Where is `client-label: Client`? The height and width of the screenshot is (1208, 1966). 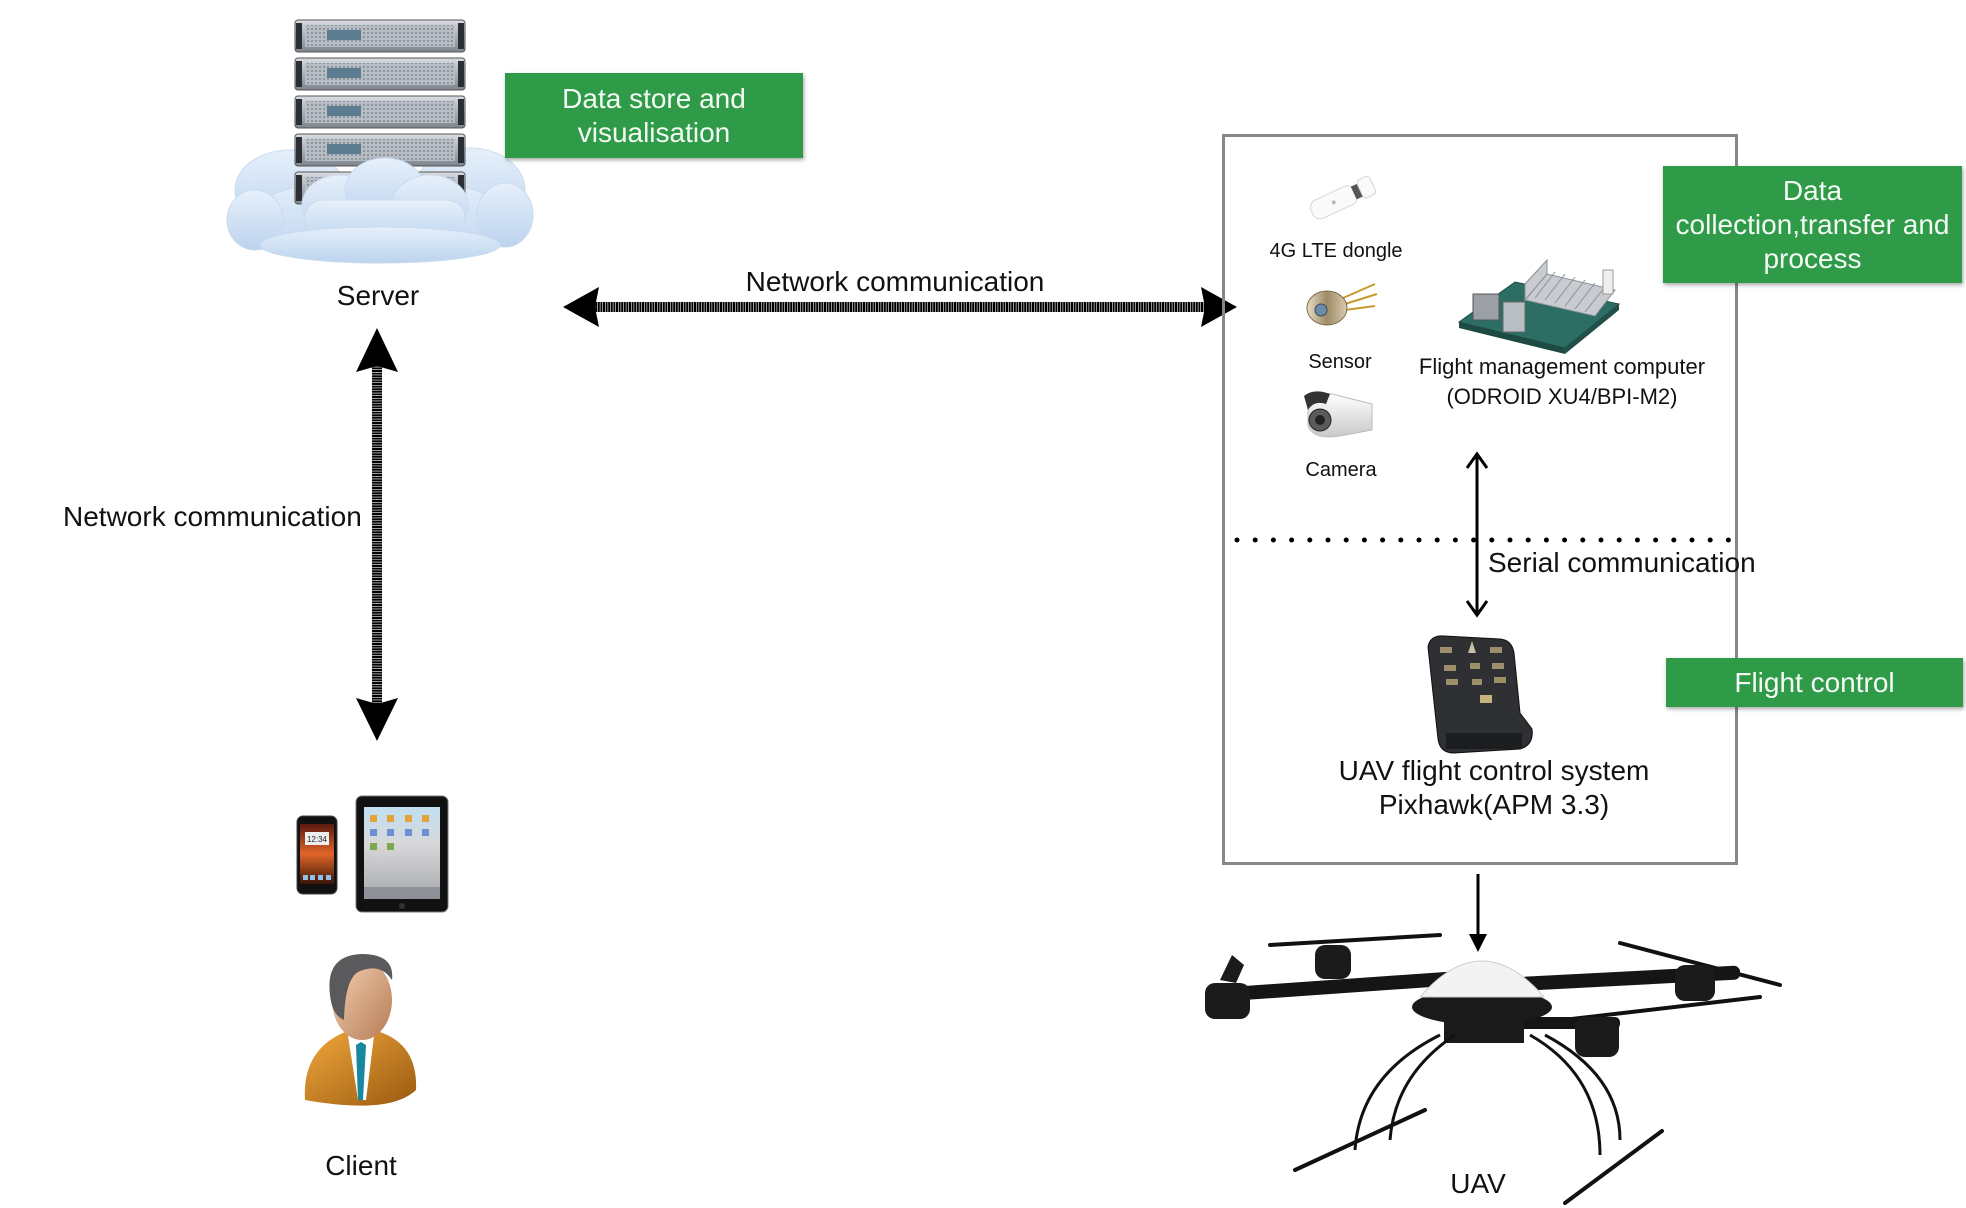 client-label: Client is located at coordinates (361, 1165).